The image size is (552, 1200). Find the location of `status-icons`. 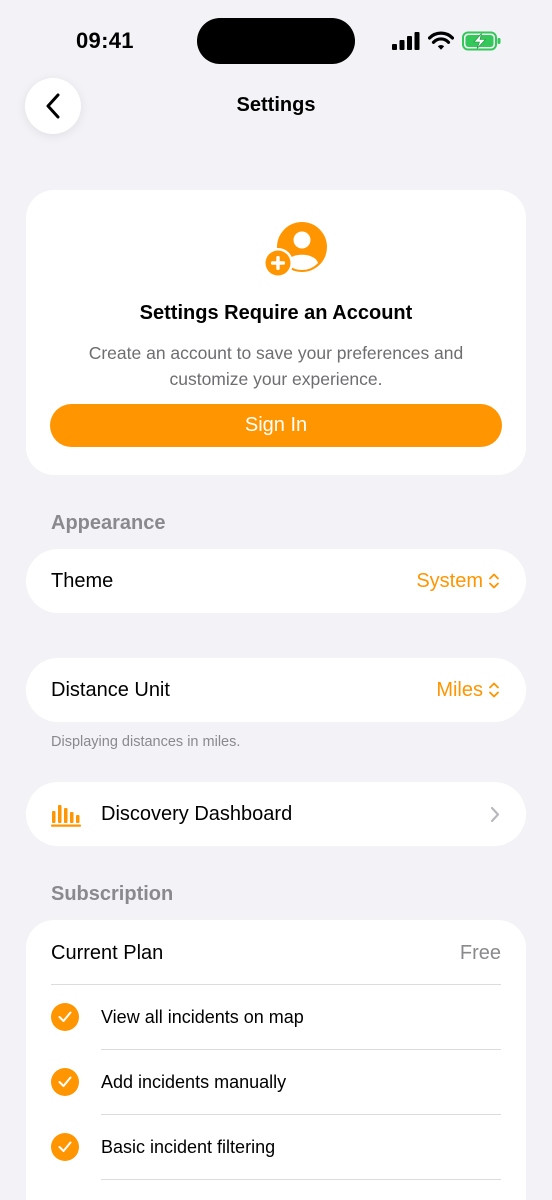

status-icons is located at coordinates (447, 41).